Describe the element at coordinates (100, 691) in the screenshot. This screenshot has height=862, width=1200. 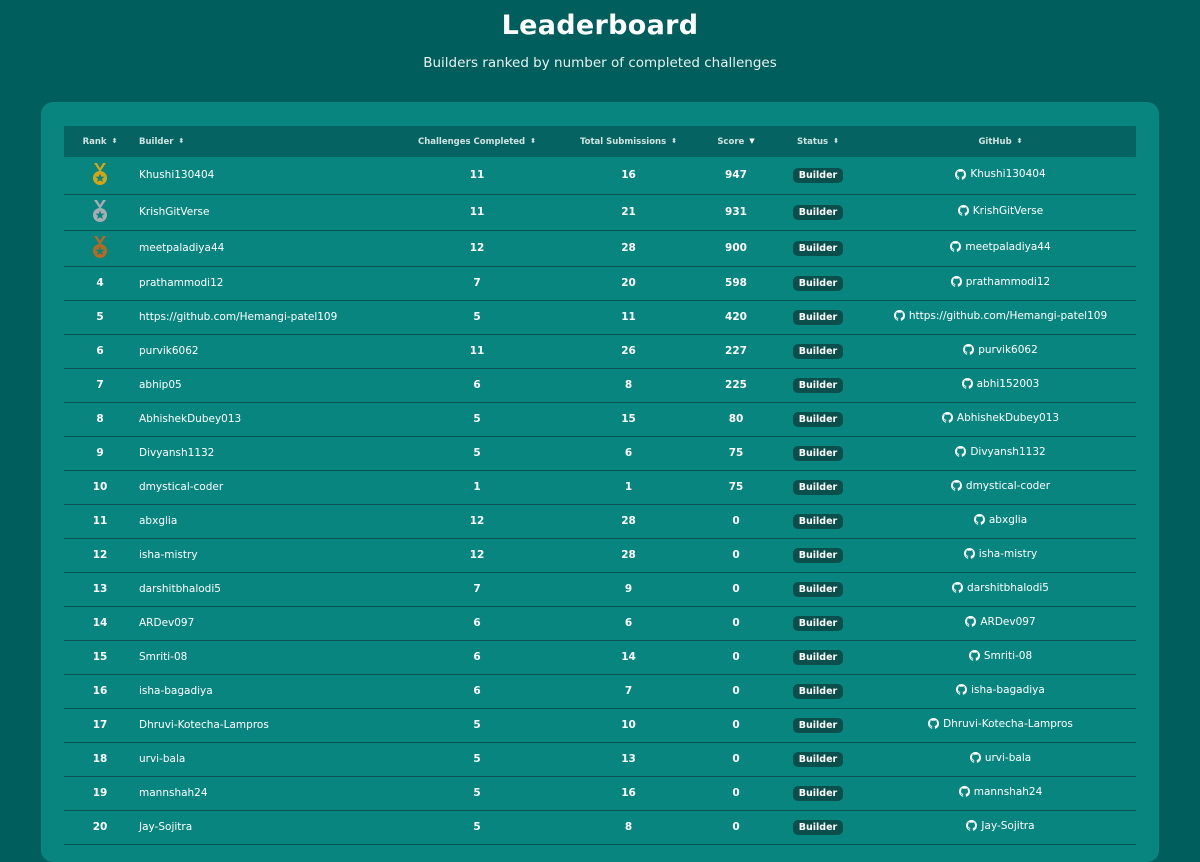
I see `rank-cell: 16` at that location.